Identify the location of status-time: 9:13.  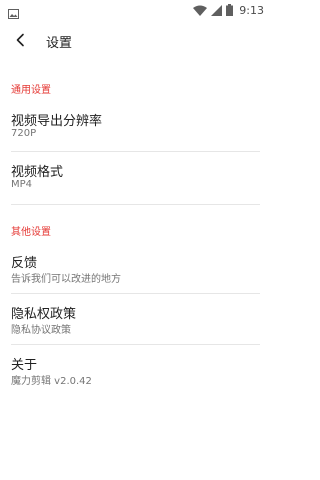
(251, 10).